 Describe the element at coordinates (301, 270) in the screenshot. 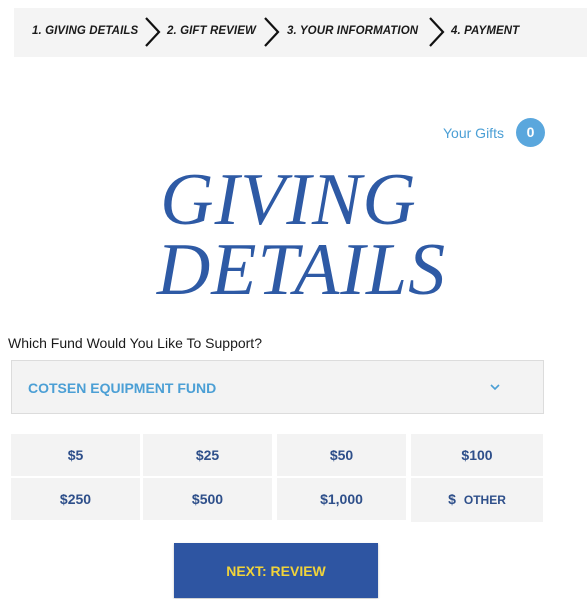

I see `page-title-line-2: DETAILS` at that location.